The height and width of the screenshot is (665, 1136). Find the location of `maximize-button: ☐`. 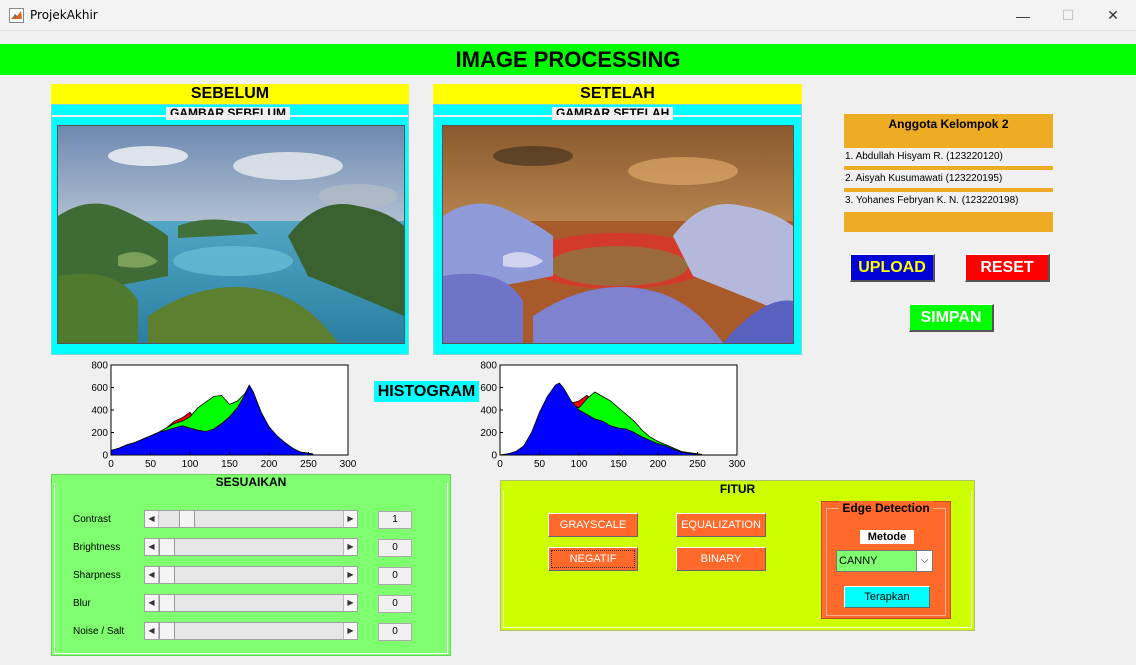

maximize-button: ☐ is located at coordinates (1068, 15).